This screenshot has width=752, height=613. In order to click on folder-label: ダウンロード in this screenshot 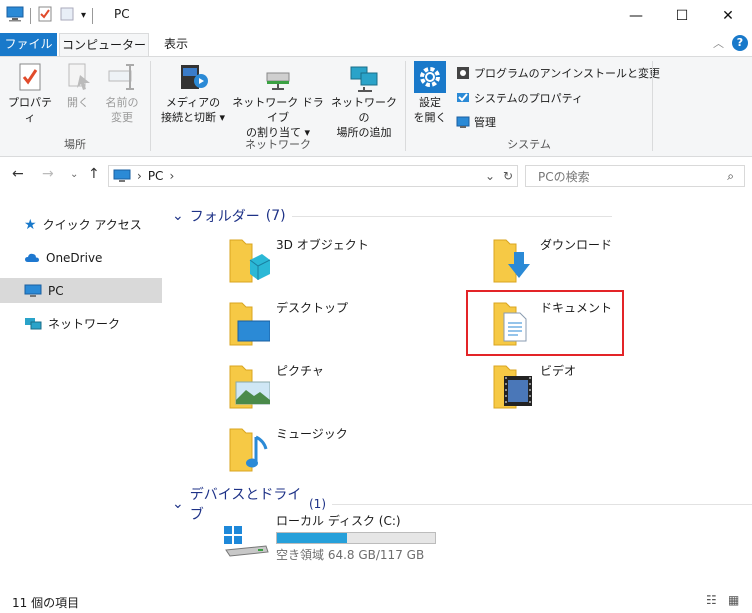, I will do `click(576, 245)`.